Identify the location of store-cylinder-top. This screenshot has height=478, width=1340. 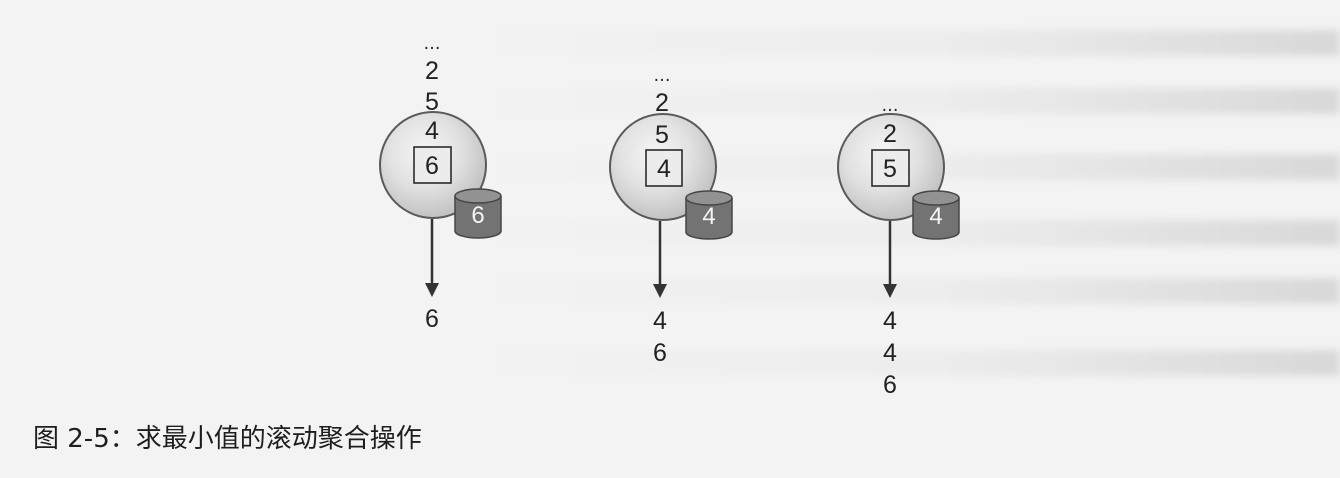
(478, 196).